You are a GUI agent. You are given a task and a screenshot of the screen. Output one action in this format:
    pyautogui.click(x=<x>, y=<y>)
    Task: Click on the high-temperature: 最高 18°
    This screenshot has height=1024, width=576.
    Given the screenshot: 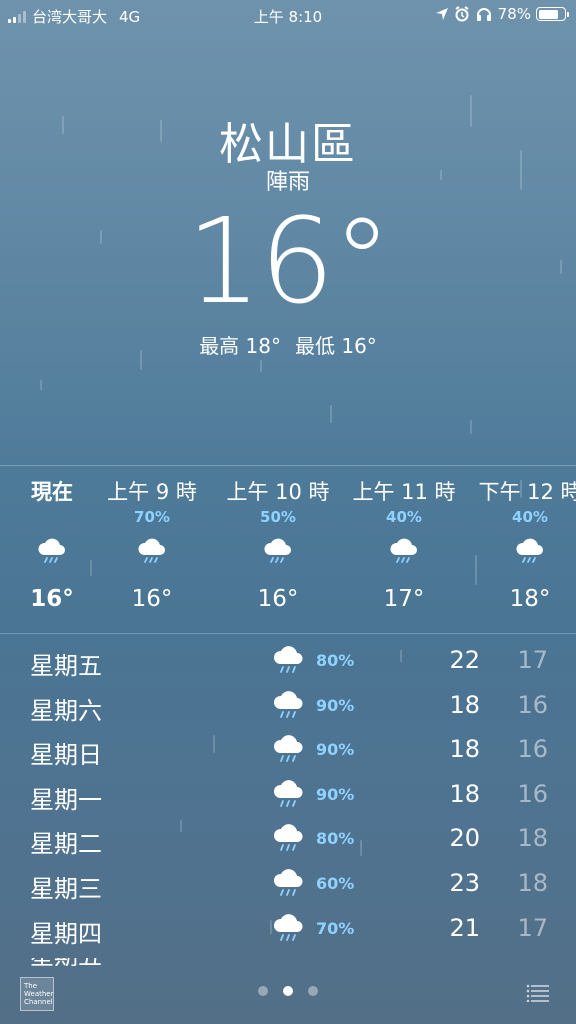 What is the action you would take?
    pyautogui.click(x=240, y=346)
    